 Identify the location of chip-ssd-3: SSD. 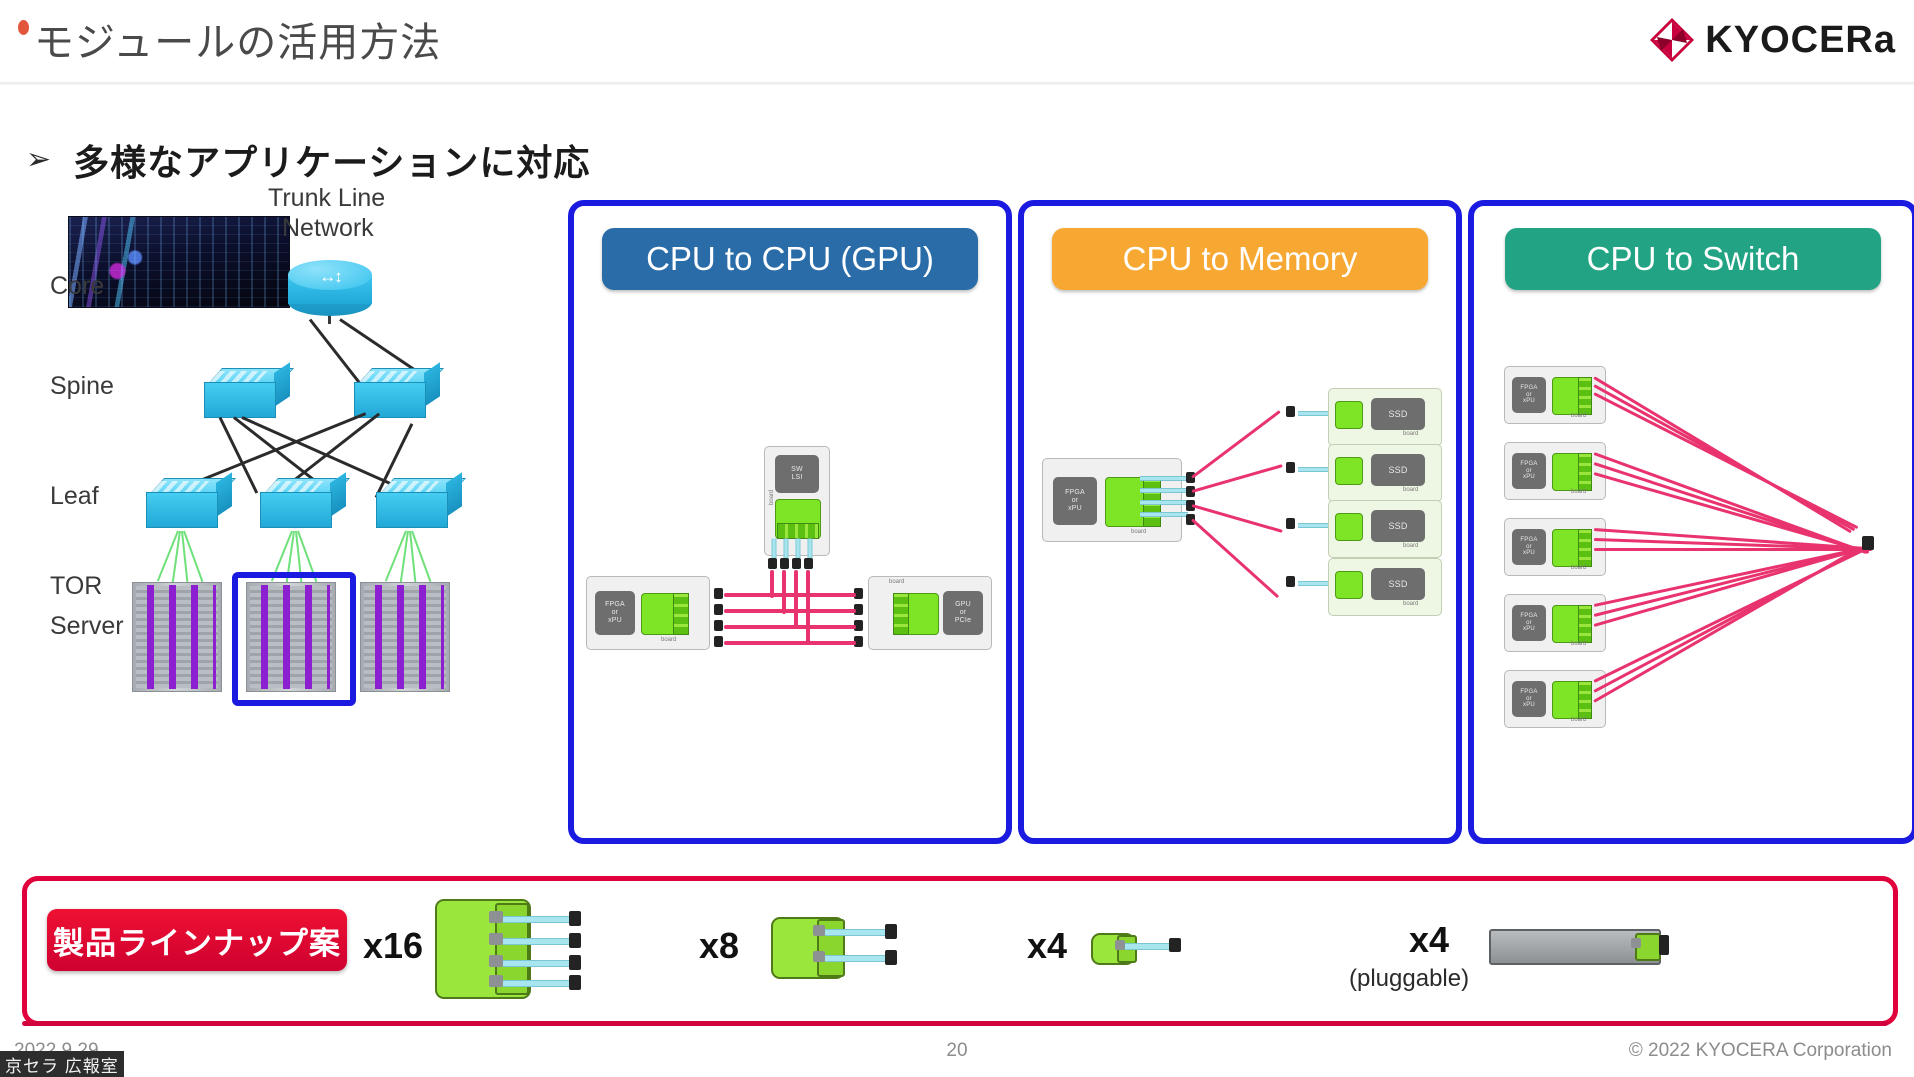
(1398, 526).